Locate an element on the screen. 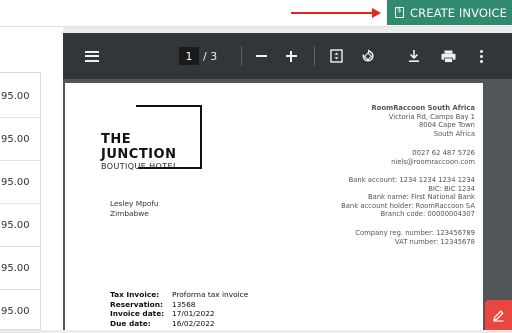 The height and width of the screenshot is (333, 512). page-total: / 3 is located at coordinates (210, 56).